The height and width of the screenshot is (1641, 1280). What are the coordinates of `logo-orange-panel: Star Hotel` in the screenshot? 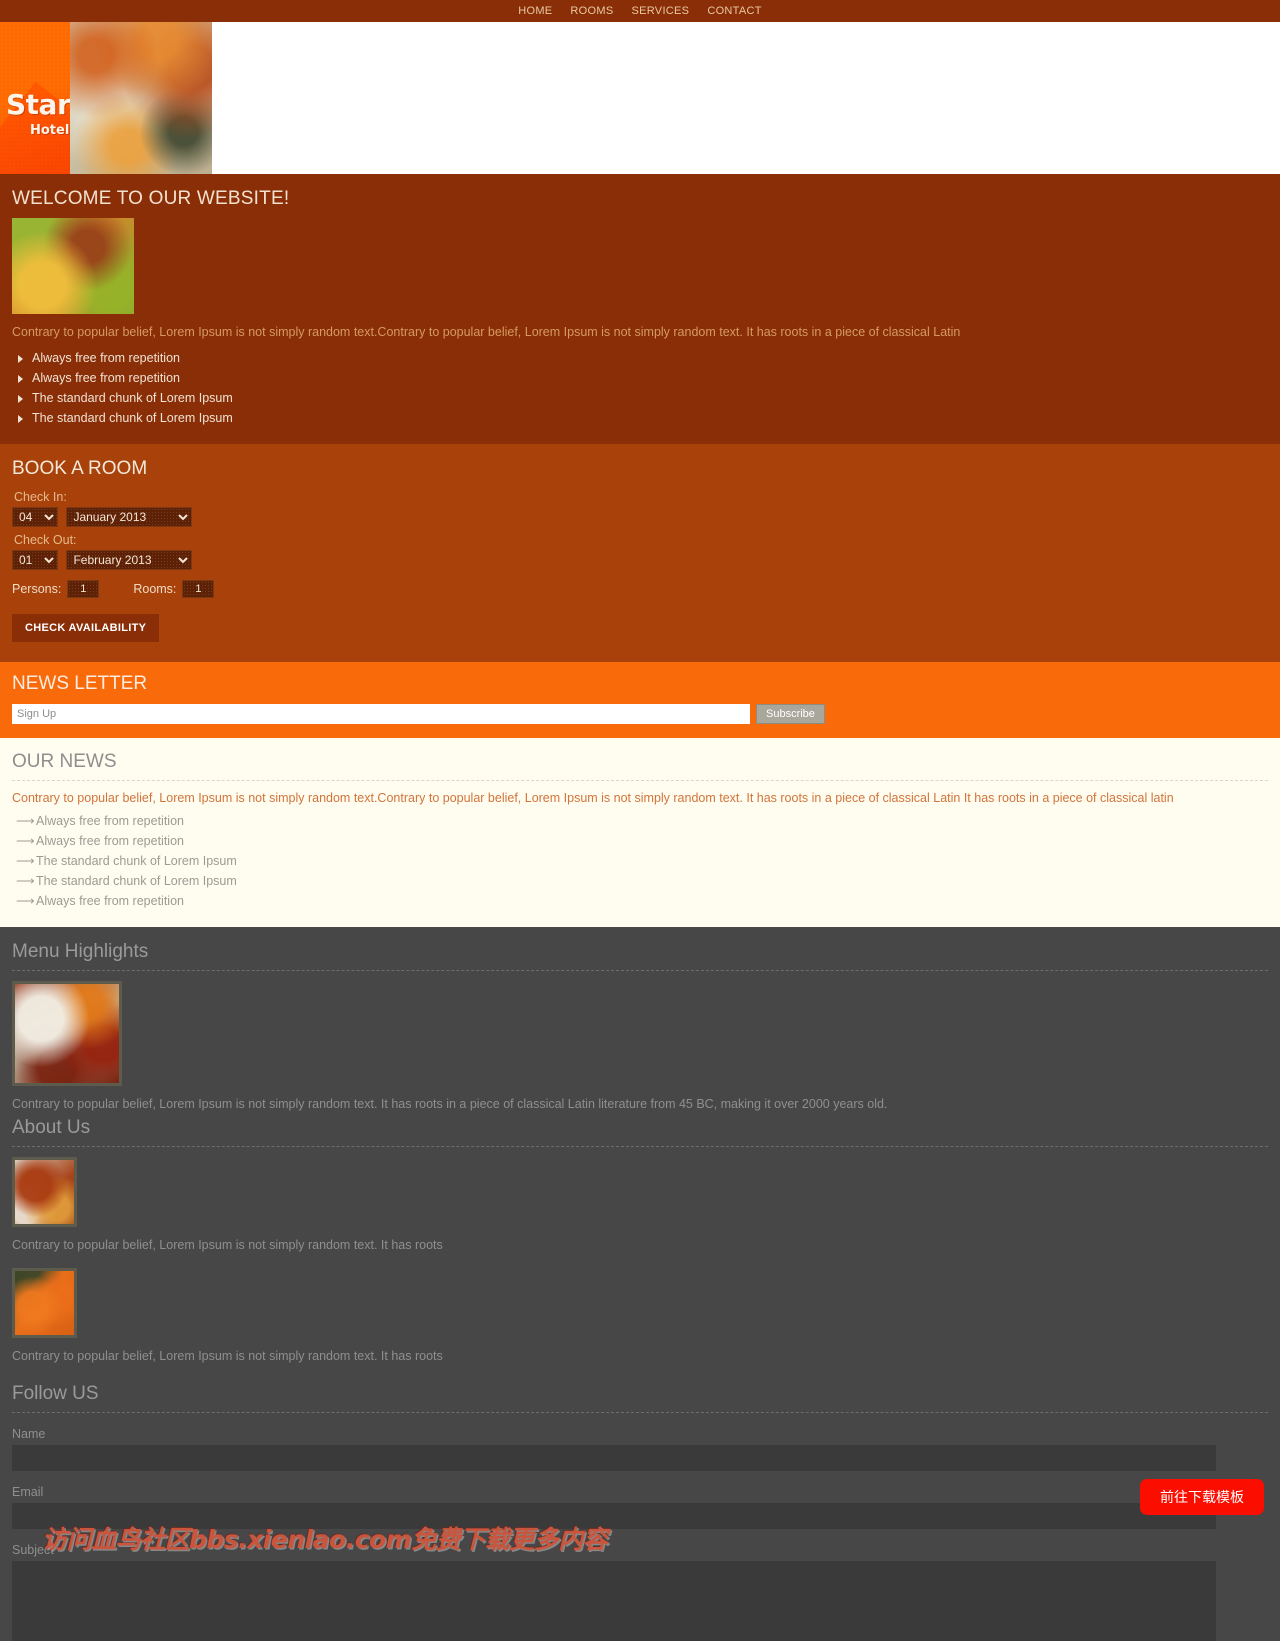 It's located at (35, 98).